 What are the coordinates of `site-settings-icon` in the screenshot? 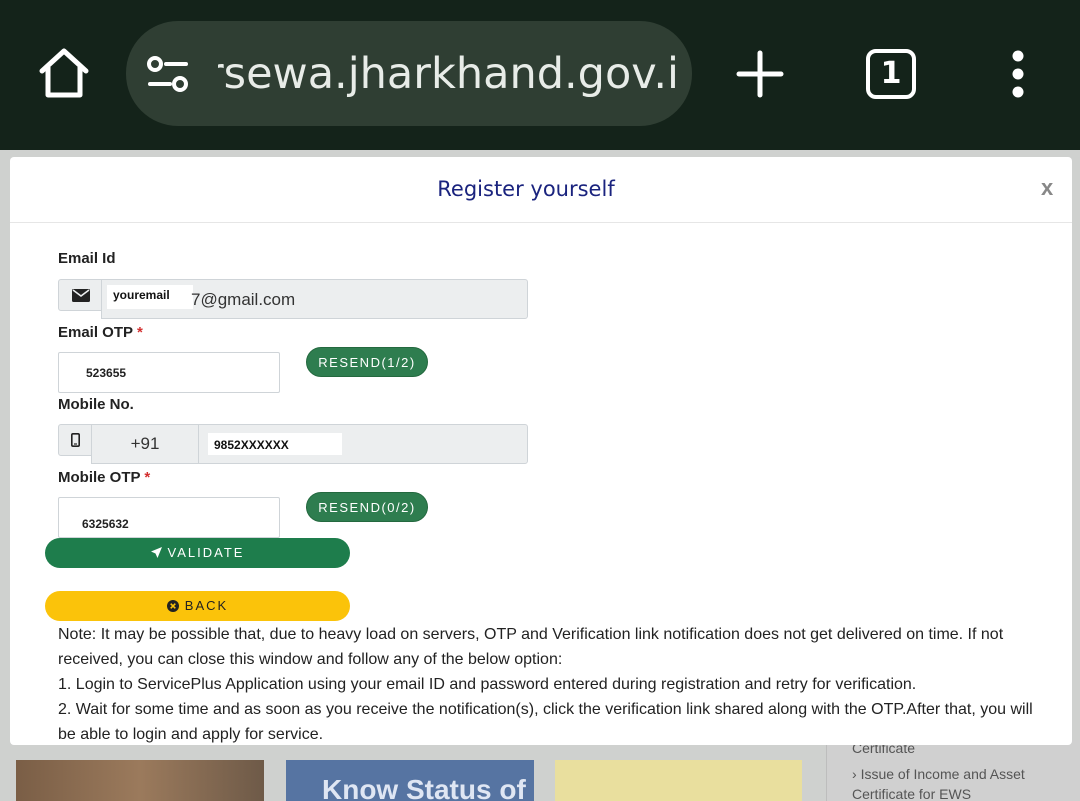 It's located at (168, 74).